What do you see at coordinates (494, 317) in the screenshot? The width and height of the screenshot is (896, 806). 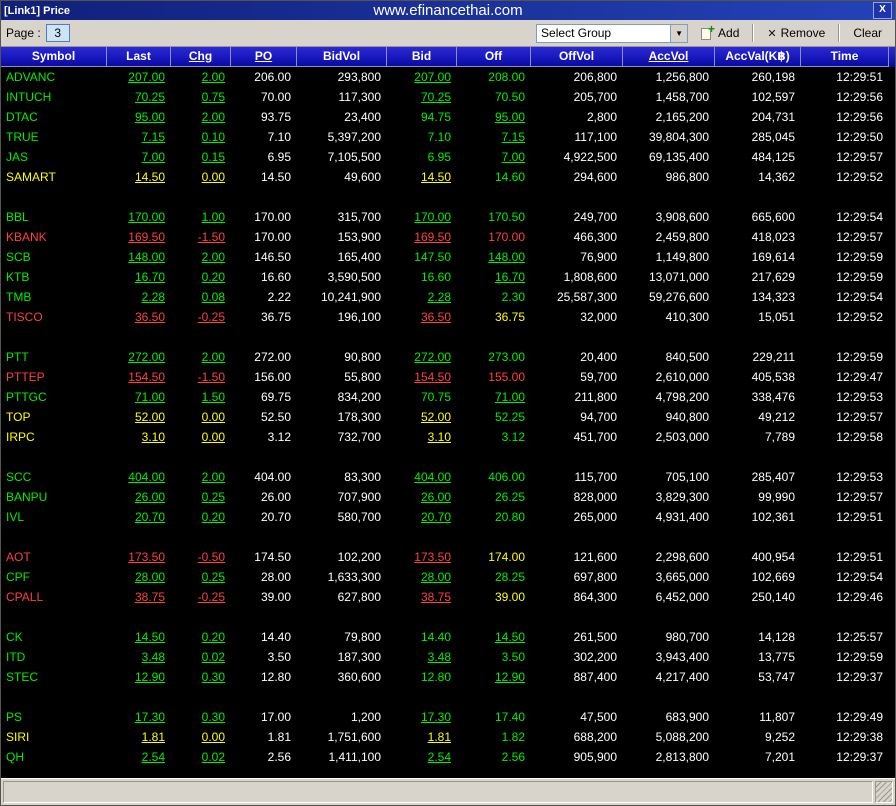 I see `cell-off: 36.75` at bounding box center [494, 317].